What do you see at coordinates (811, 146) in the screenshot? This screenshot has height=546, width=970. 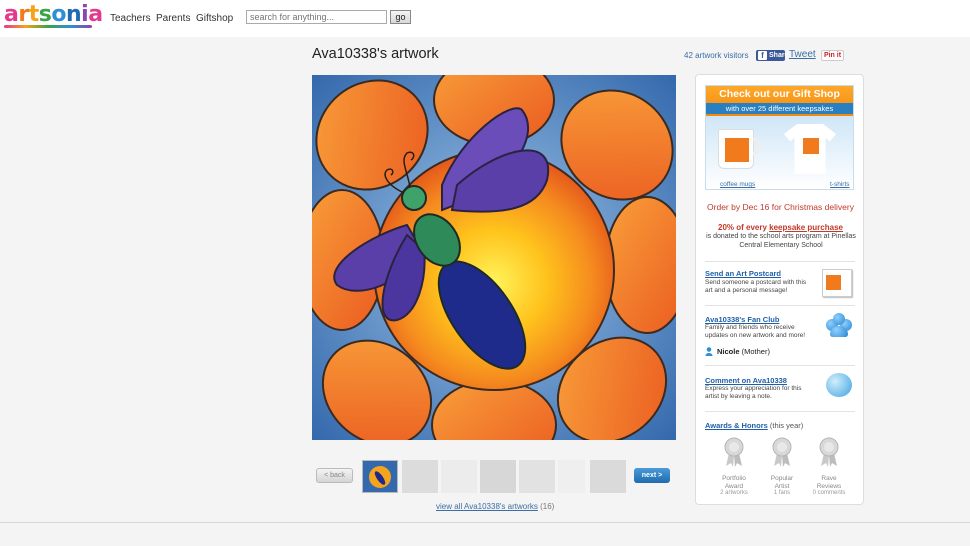 I see `tshirt-artwork-thumb` at bounding box center [811, 146].